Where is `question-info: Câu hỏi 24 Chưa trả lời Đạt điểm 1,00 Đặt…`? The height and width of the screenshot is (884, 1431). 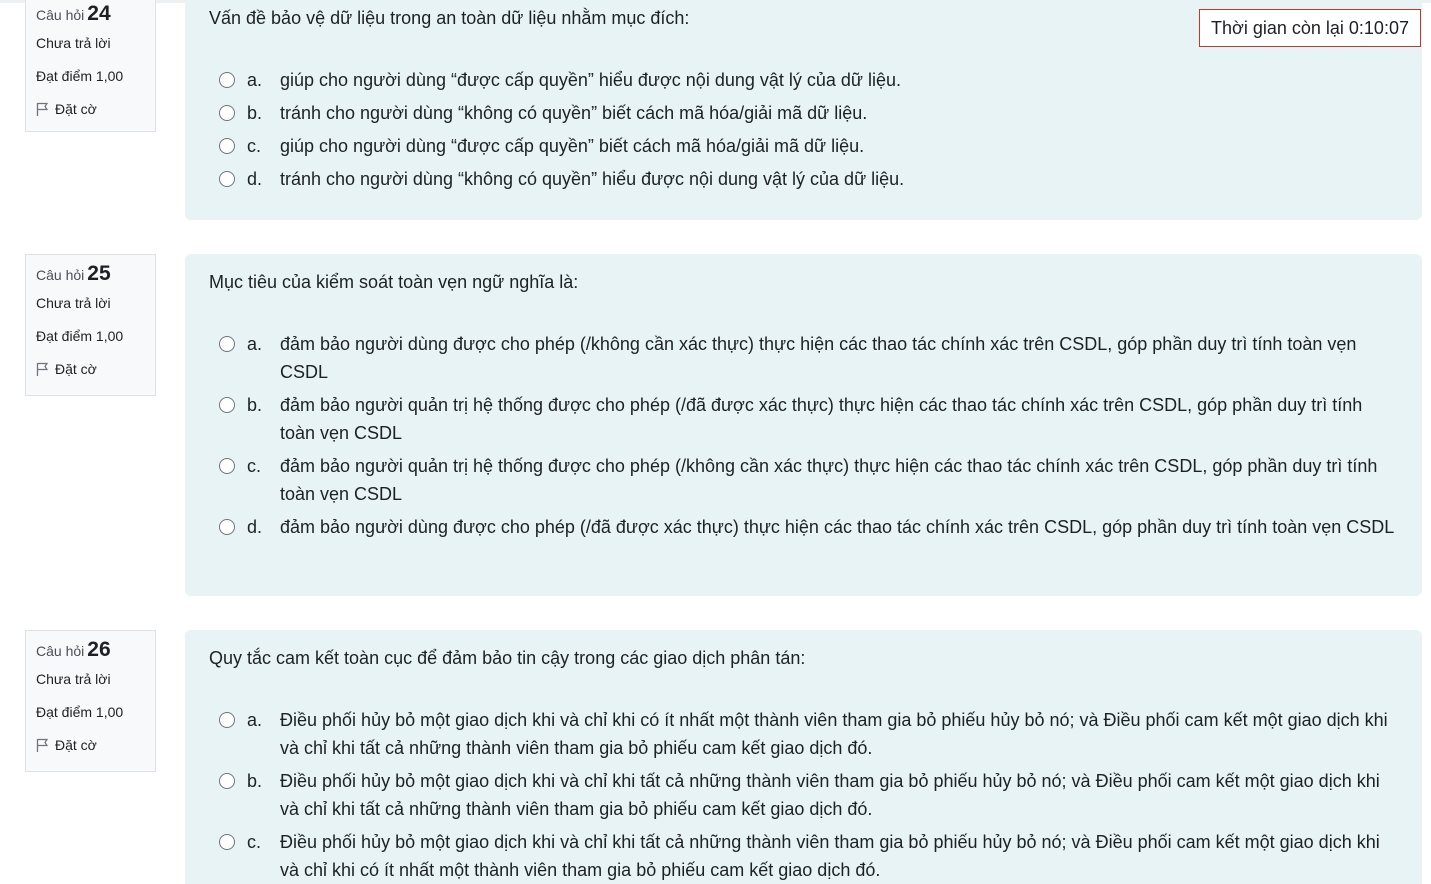 question-info: Câu hỏi 24 Chưa trả lời Đạt điểm 1,00 Đặt… is located at coordinates (90, 66).